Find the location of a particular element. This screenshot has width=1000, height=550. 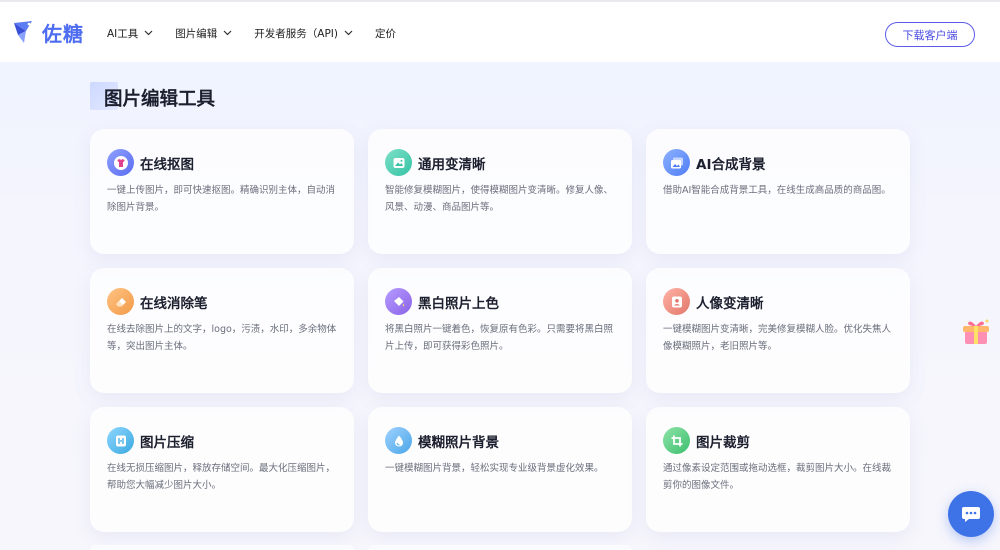

tool-card-blur-background: 模糊照片背景 一键模糊图片背景，轻松实现专业级背景虚化效果。 is located at coordinates (500, 469).